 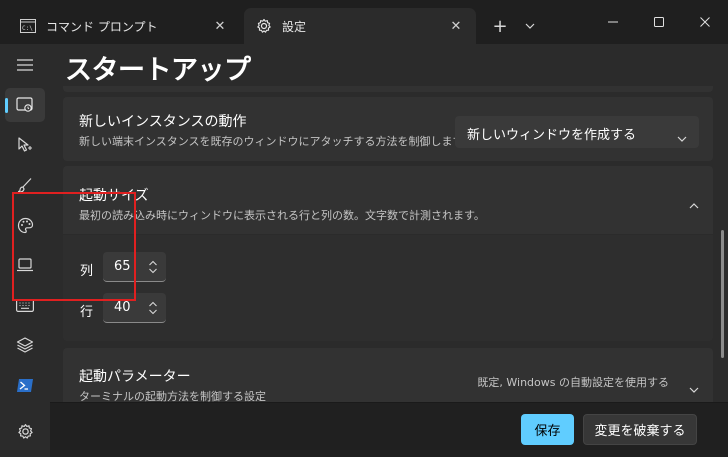 What do you see at coordinates (705, 22) in the screenshot?
I see `close-icon` at bounding box center [705, 22].